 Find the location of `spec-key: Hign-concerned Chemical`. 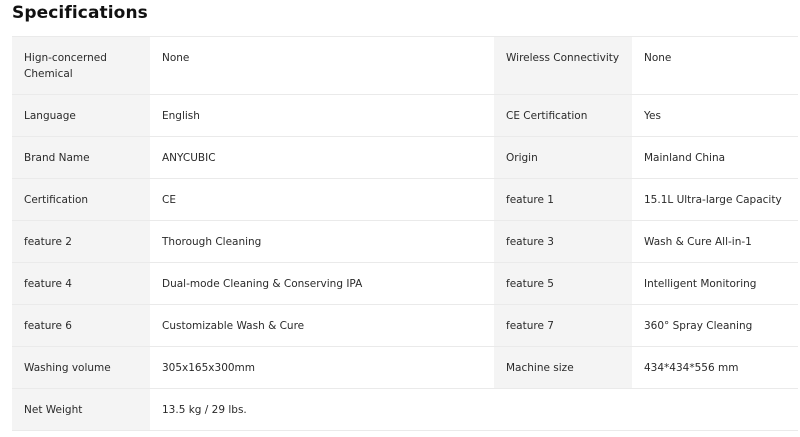

spec-key: Hign-concerned Chemical is located at coordinates (81, 65).